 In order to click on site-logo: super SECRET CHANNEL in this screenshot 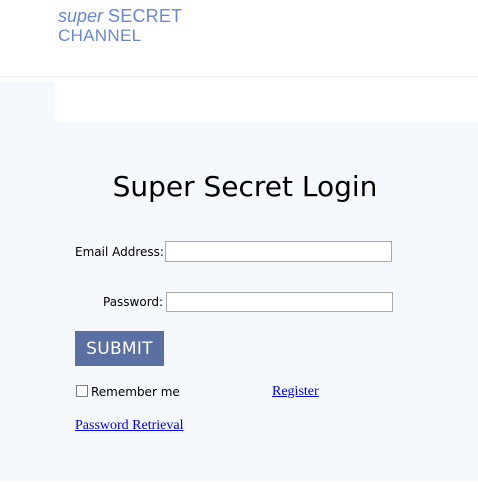, I will do `click(120, 26)`.